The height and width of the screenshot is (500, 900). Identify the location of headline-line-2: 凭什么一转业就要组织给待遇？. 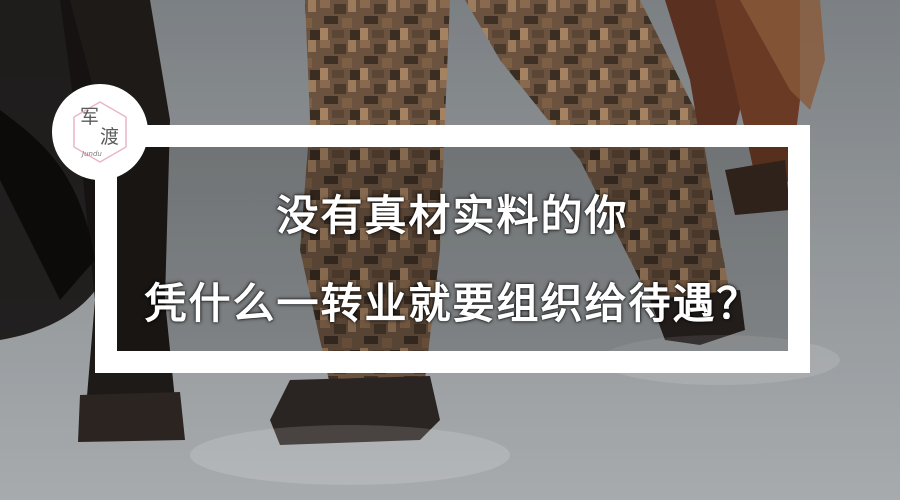
(452, 303).